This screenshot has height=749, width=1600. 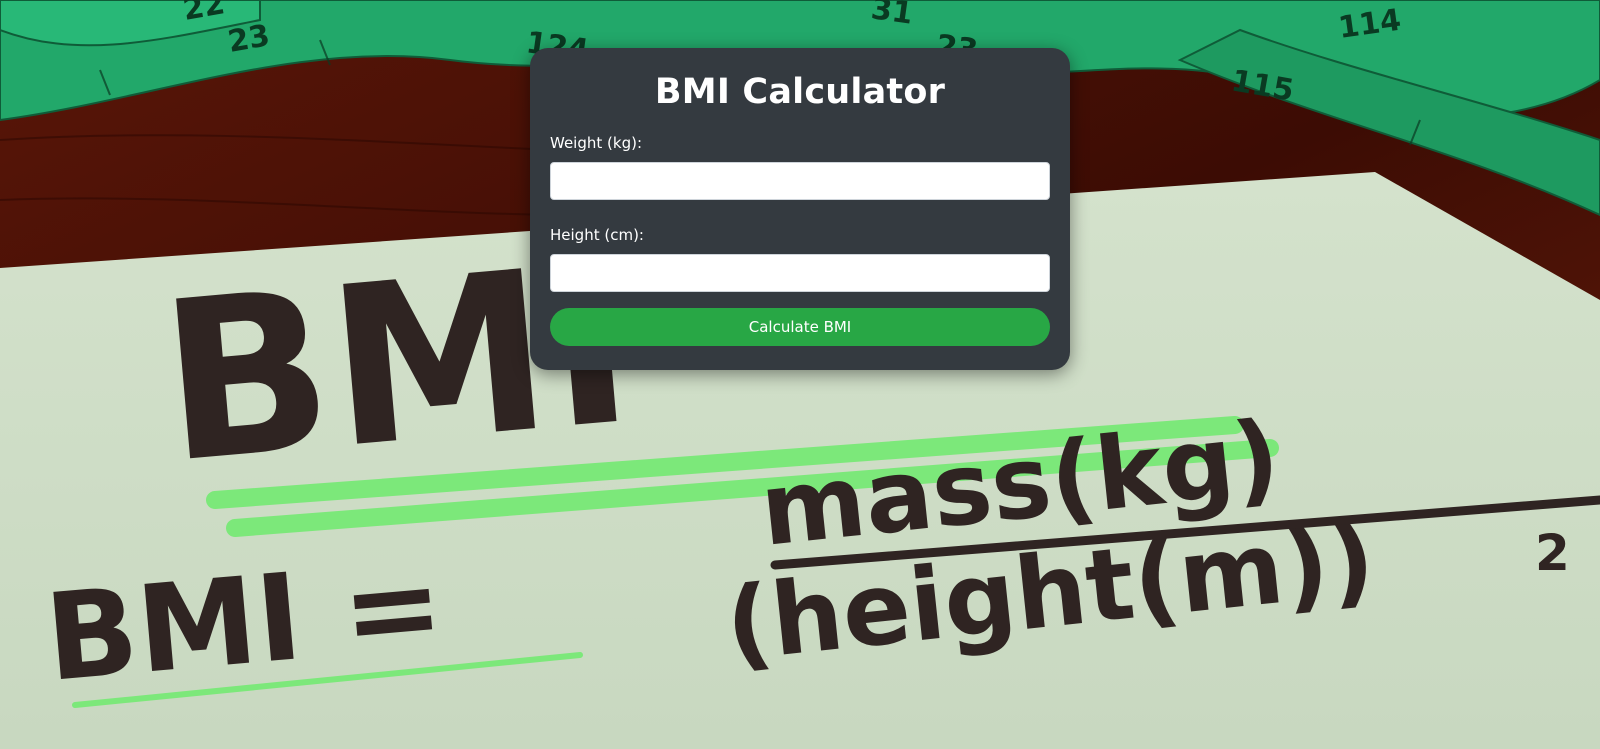 I want to click on height-label: Height (cm):, so click(x=597, y=235).